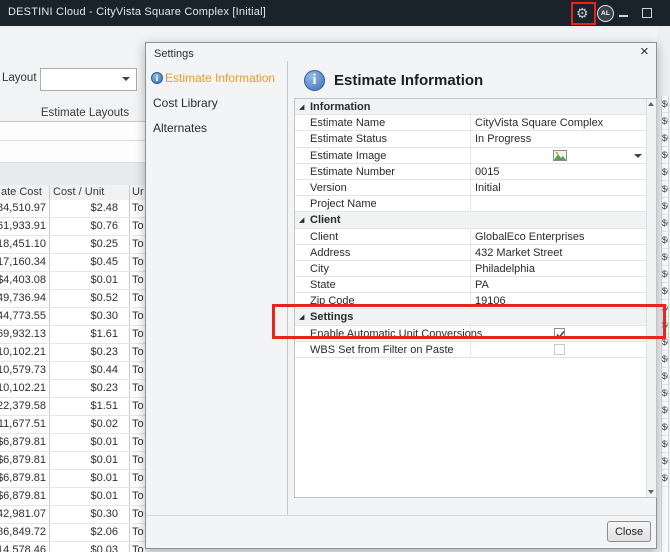 This screenshot has height=552, width=670. What do you see at coordinates (180, 128) in the screenshot?
I see `sidebar-item-label: Alternates` at bounding box center [180, 128].